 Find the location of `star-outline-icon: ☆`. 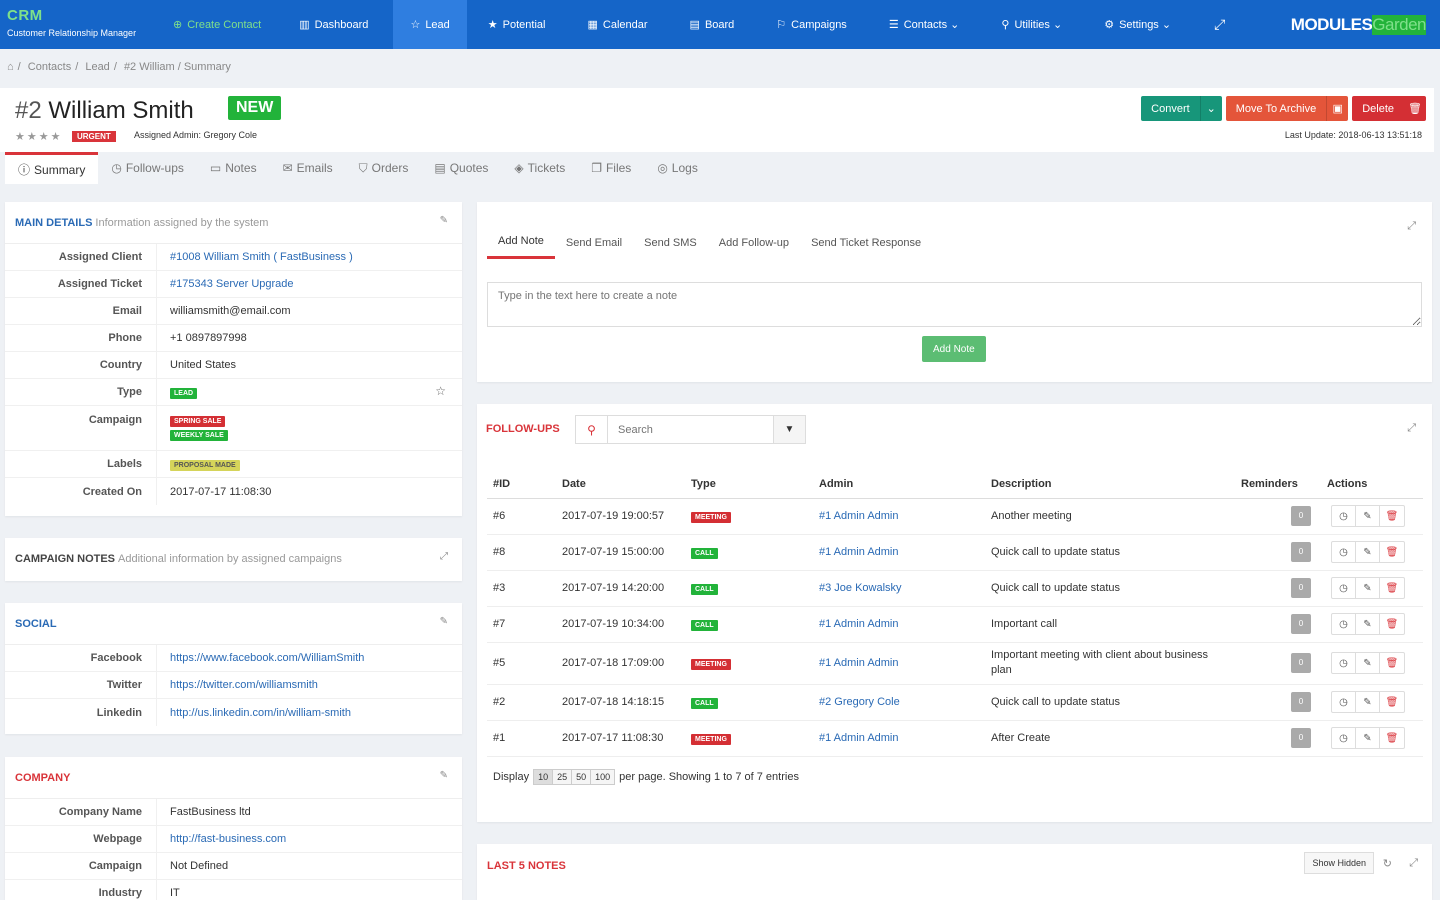

star-outline-icon: ☆ is located at coordinates (440, 391).